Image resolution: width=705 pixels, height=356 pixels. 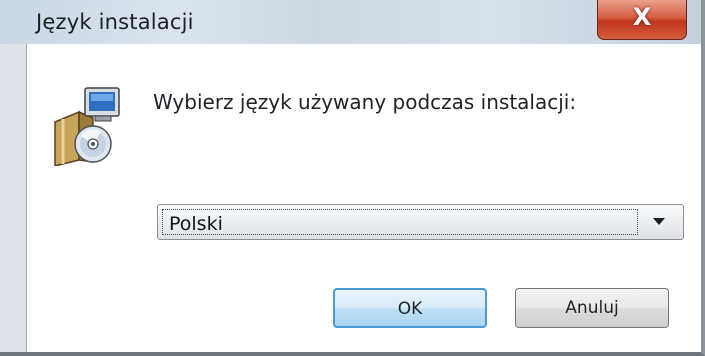 What do you see at coordinates (87, 126) in the screenshot?
I see `installer-icon` at bounding box center [87, 126].